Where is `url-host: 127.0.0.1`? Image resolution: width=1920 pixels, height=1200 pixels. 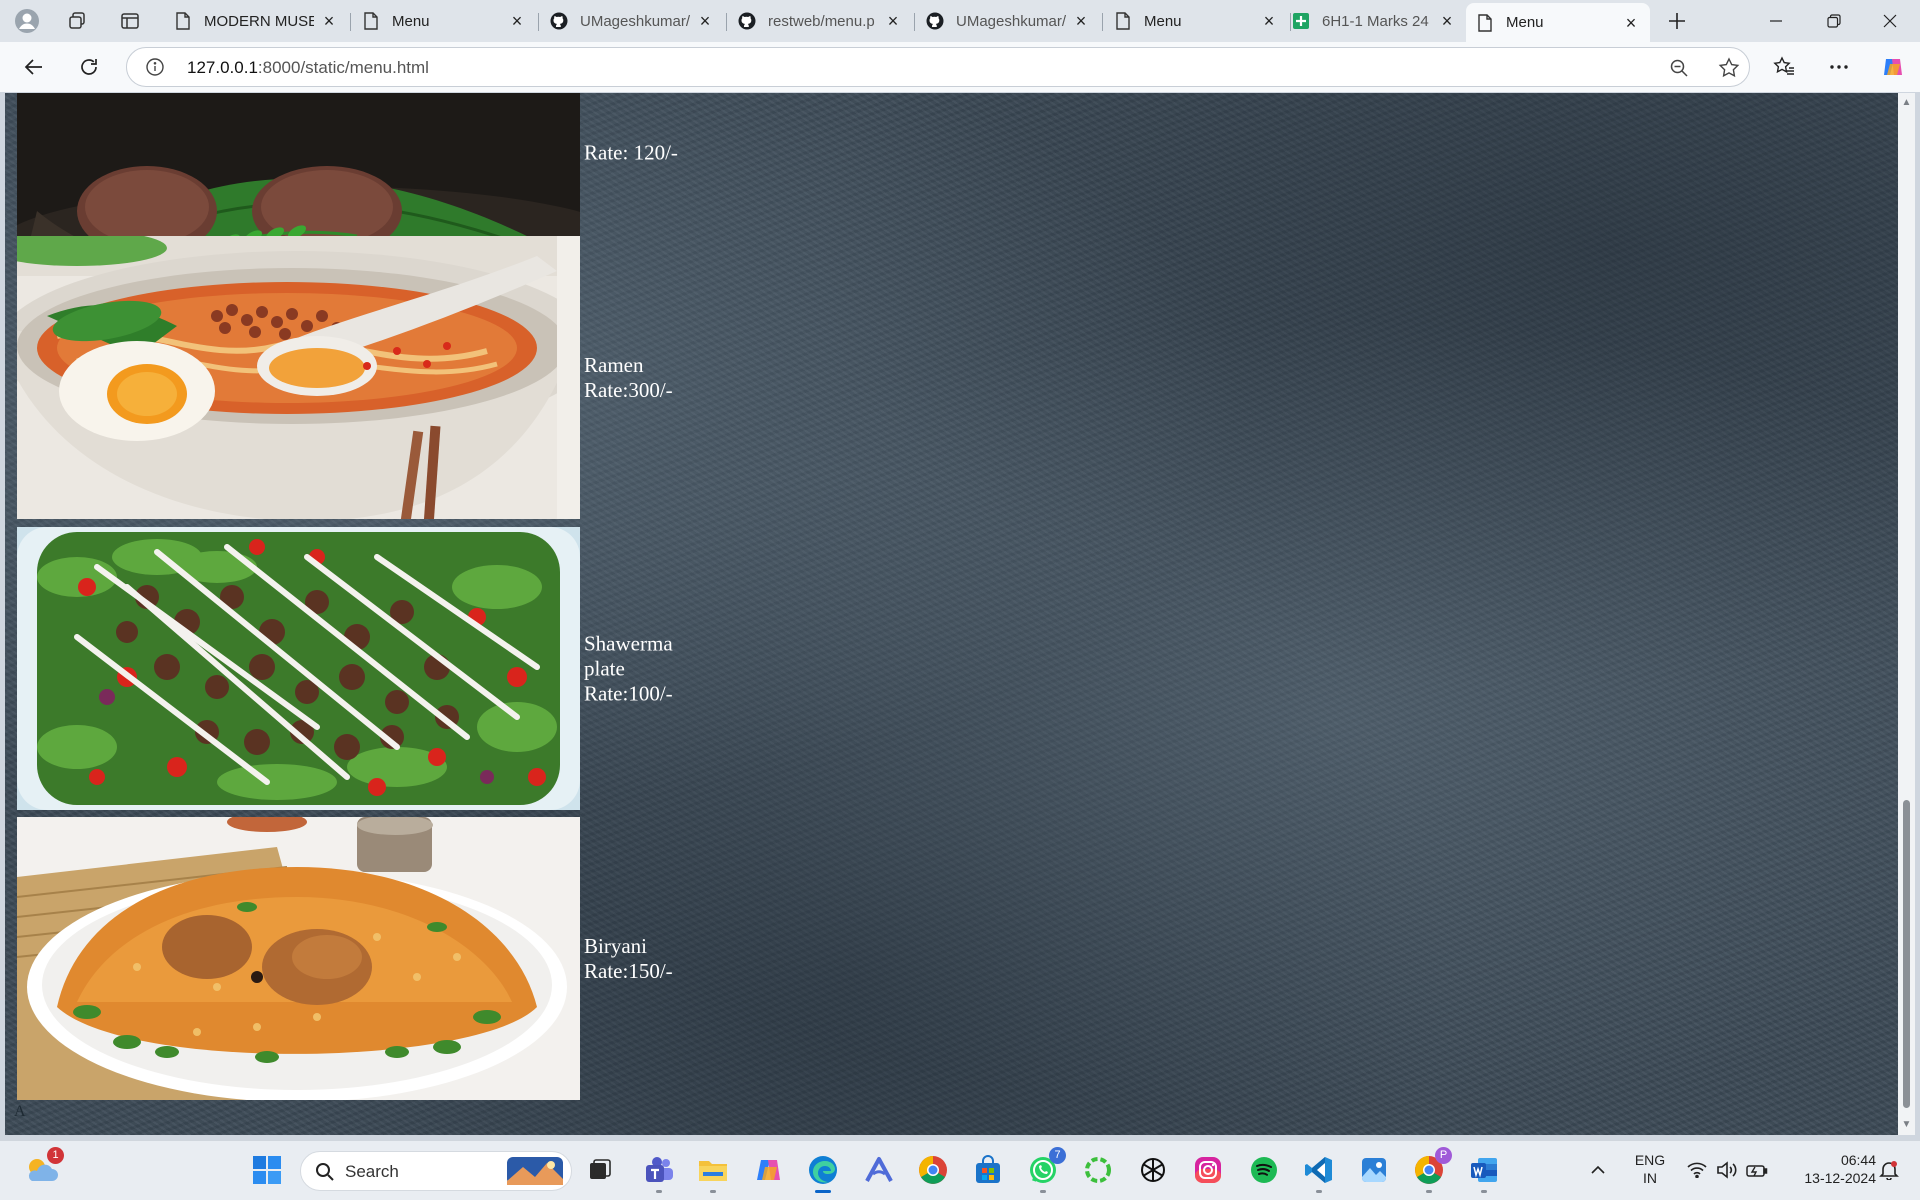
url-host: 127.0.0.1 is located at coordinates (222, 67).